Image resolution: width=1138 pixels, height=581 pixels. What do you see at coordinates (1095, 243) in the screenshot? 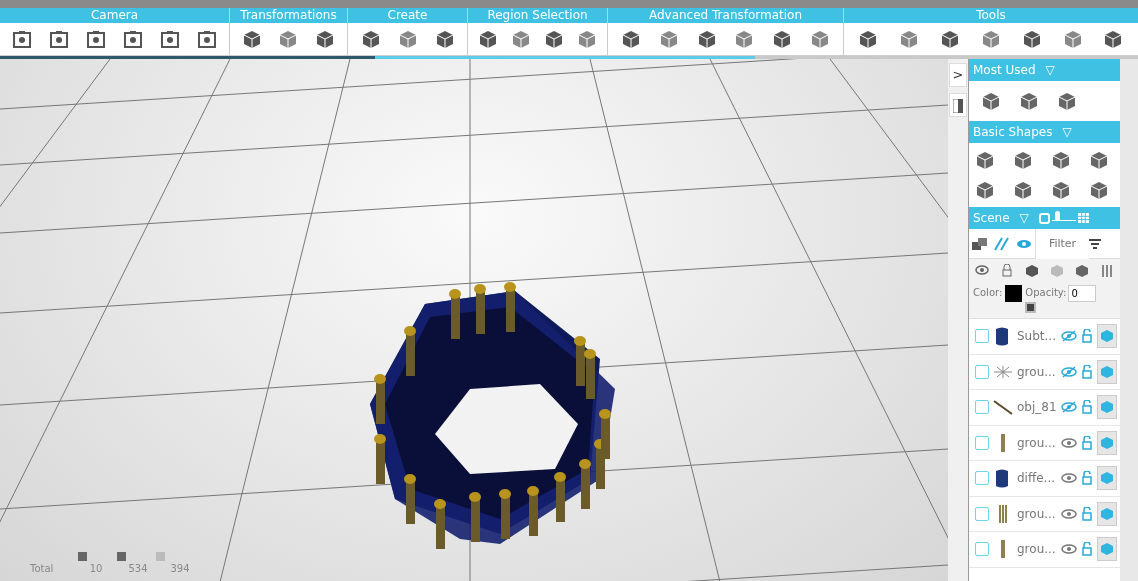
I see `filter-icon` at bounding box center [1095, 243].